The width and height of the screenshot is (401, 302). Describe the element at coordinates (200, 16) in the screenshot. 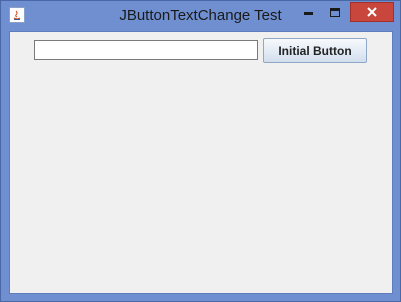

I see `title-bar: JButtonTextChange Test` at that location.